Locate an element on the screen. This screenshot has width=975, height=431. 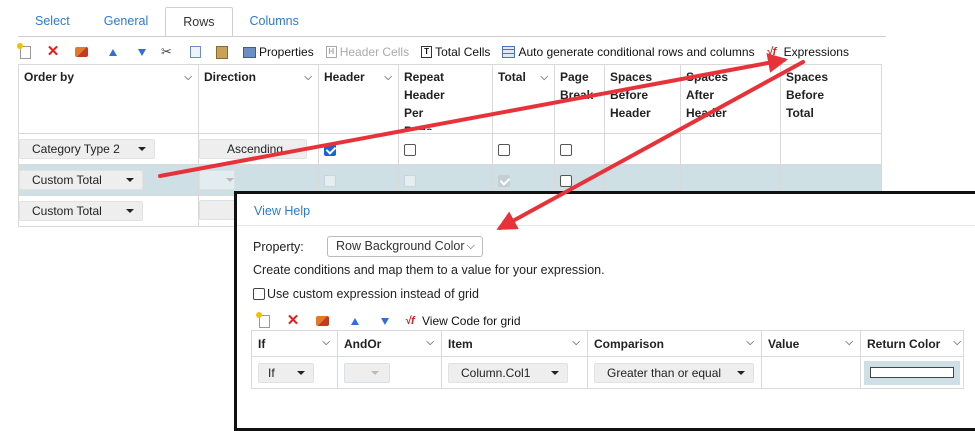
tab-rows: Rows is located at coordinates (199, 22).